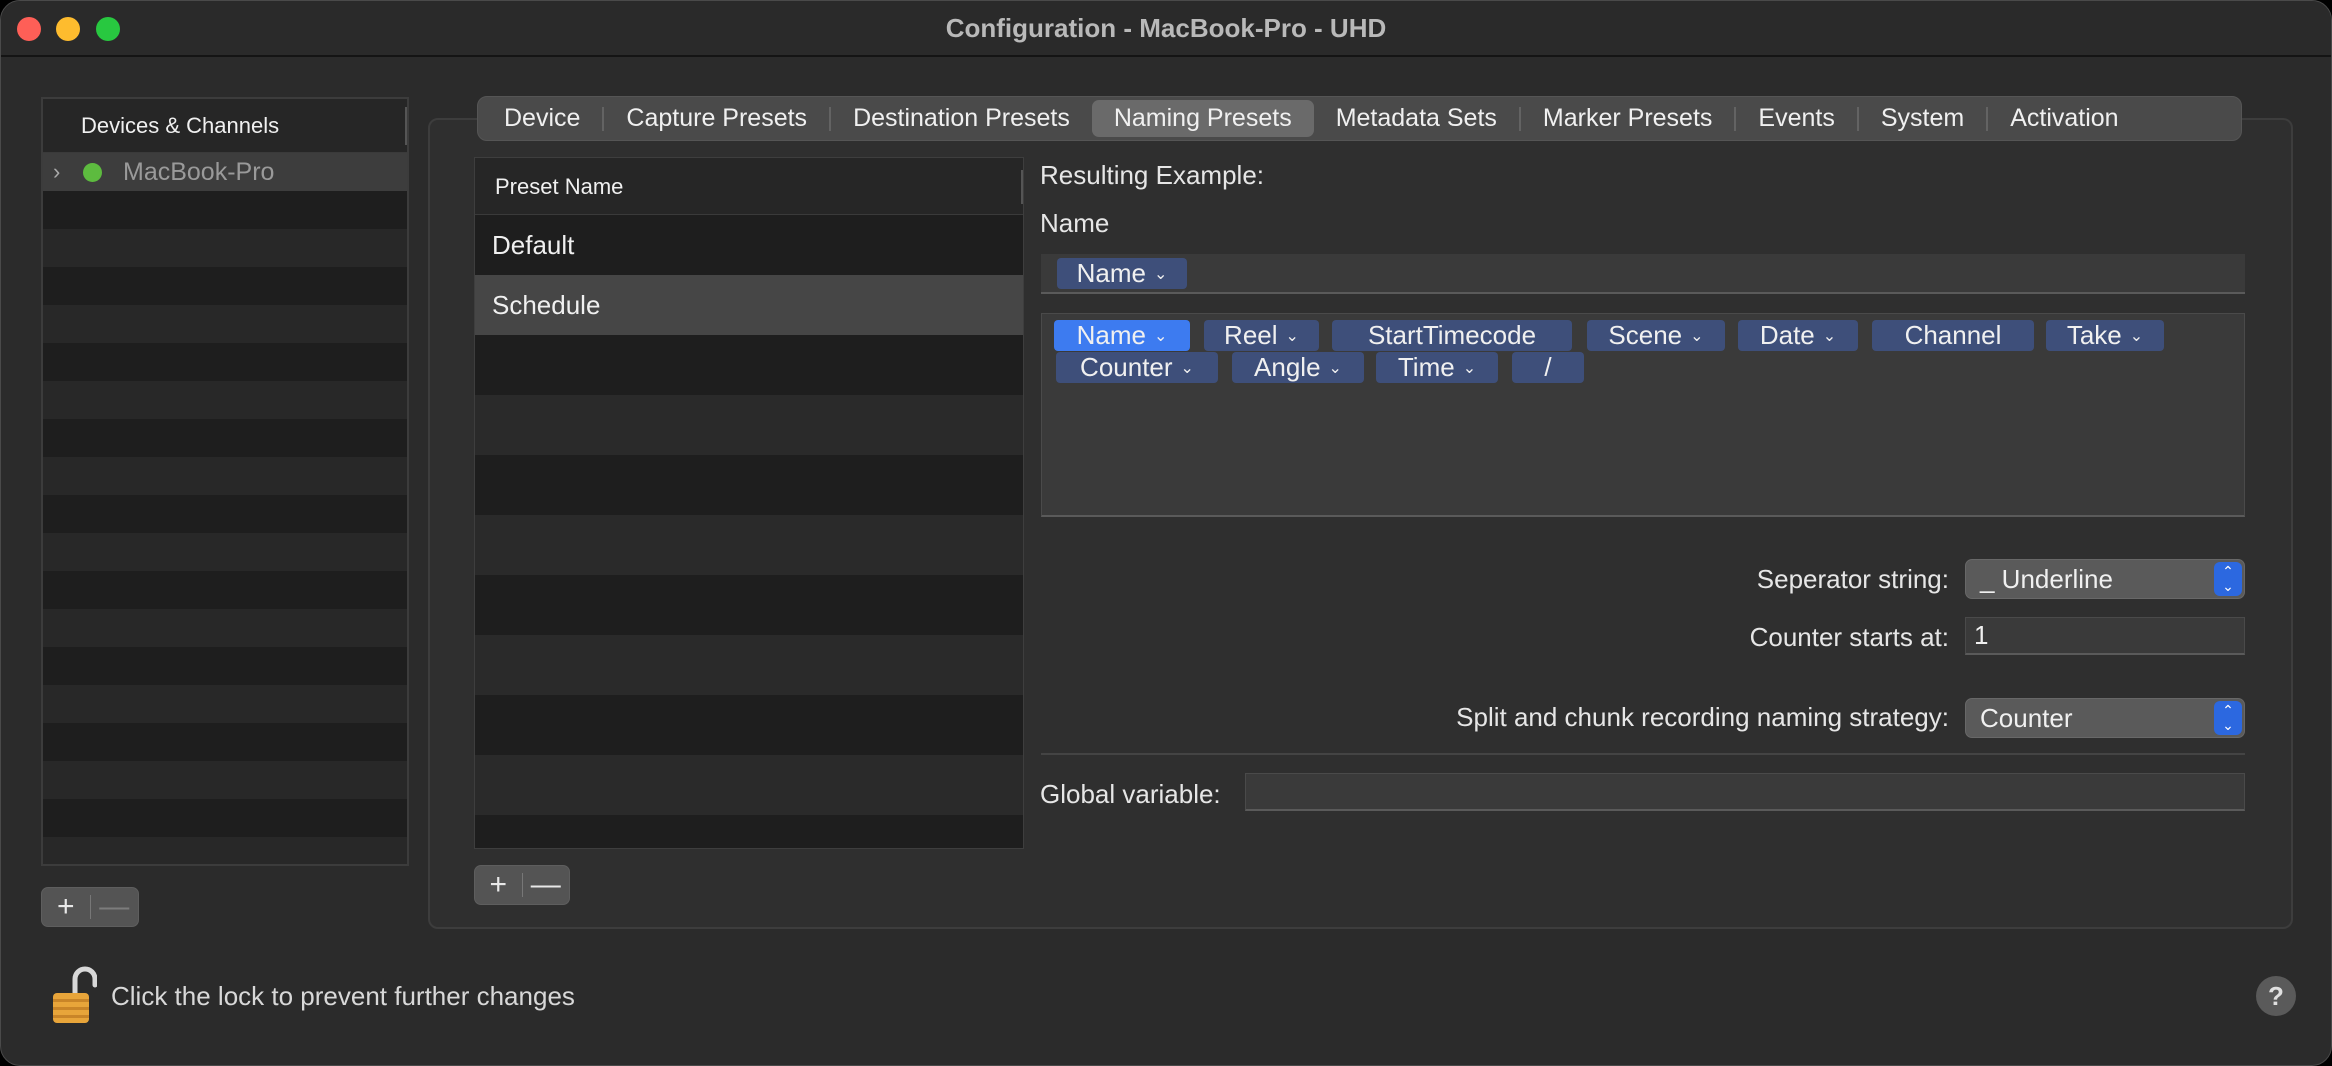  What do you see at coordinates (1437, 367) in the screenshot?
I see `token-time: Time ⌄` at bounding box center [1437, 367].